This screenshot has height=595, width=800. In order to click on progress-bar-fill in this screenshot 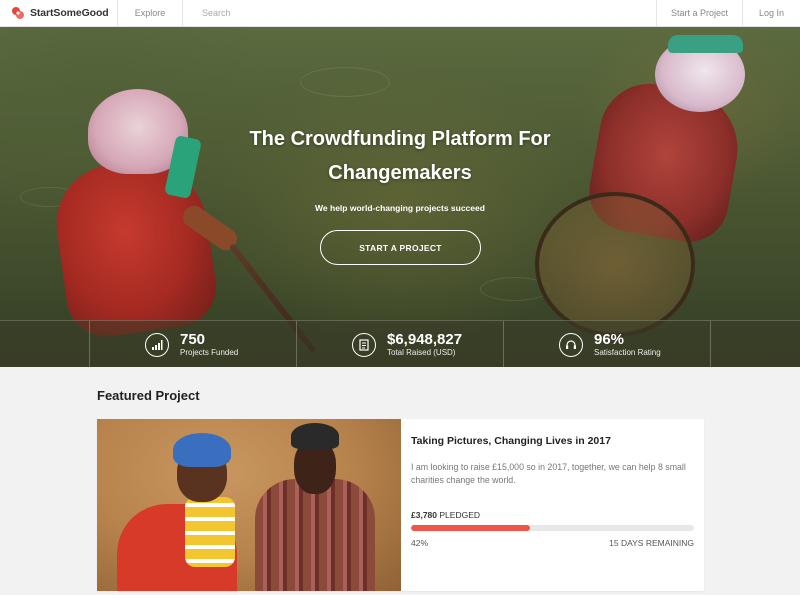, I will do `click(470, 528)`.